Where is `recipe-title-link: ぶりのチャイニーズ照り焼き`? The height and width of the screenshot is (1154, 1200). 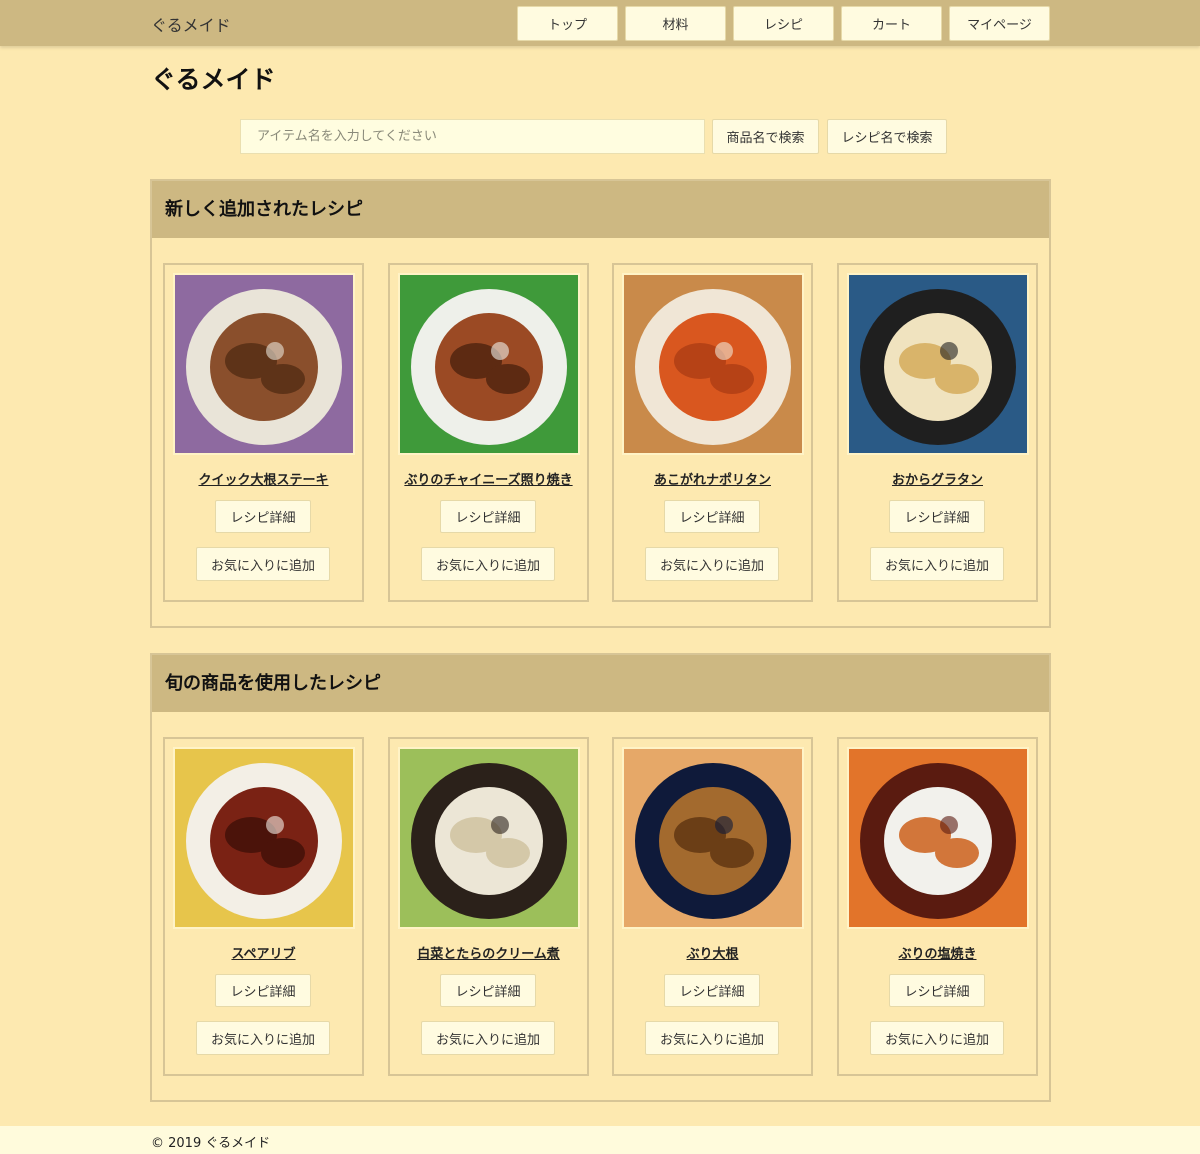 recipe-title-link: ぶりのチャイニーズ照り焼き is located at coordinates (488, 478).